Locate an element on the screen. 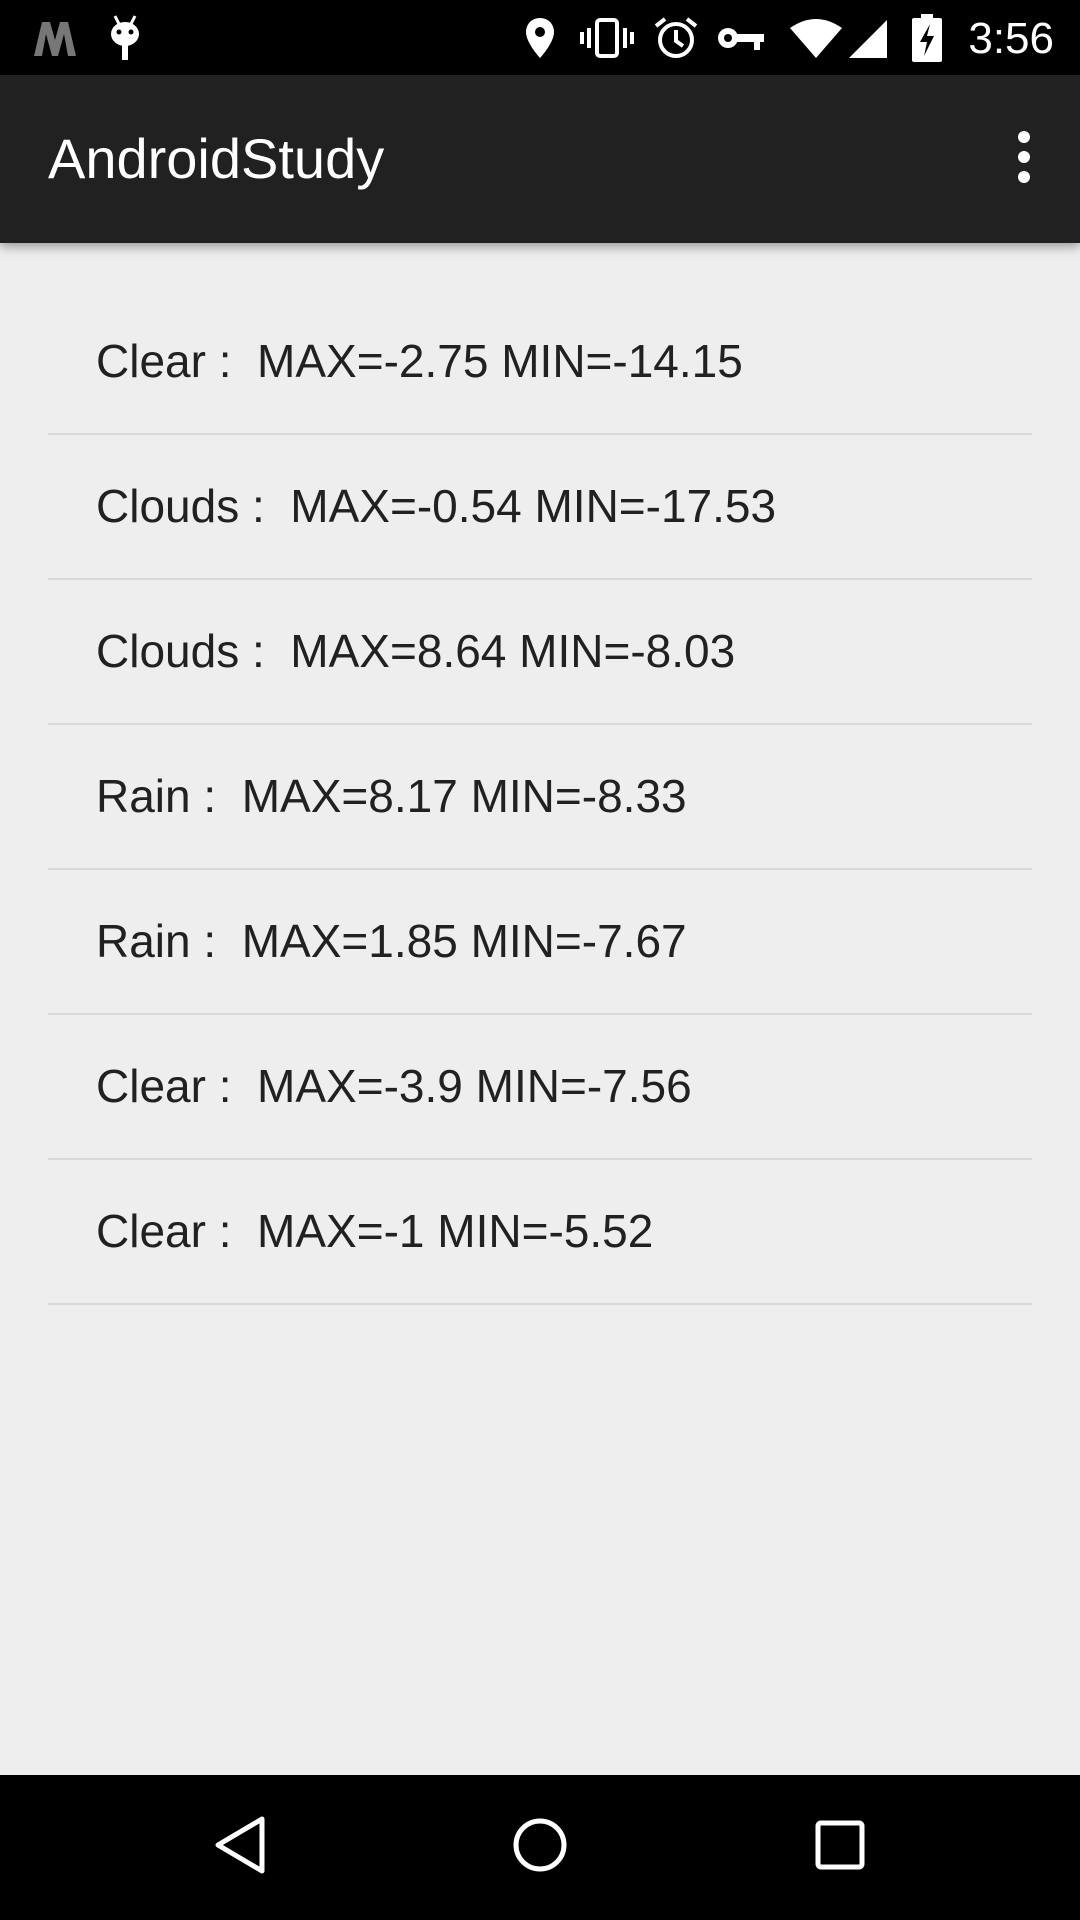 This screenshot has width=1080, height=1920. list-item: Clear : MAX=-3.9 MIN=-7.56 is located at coordinates (540, 1087).